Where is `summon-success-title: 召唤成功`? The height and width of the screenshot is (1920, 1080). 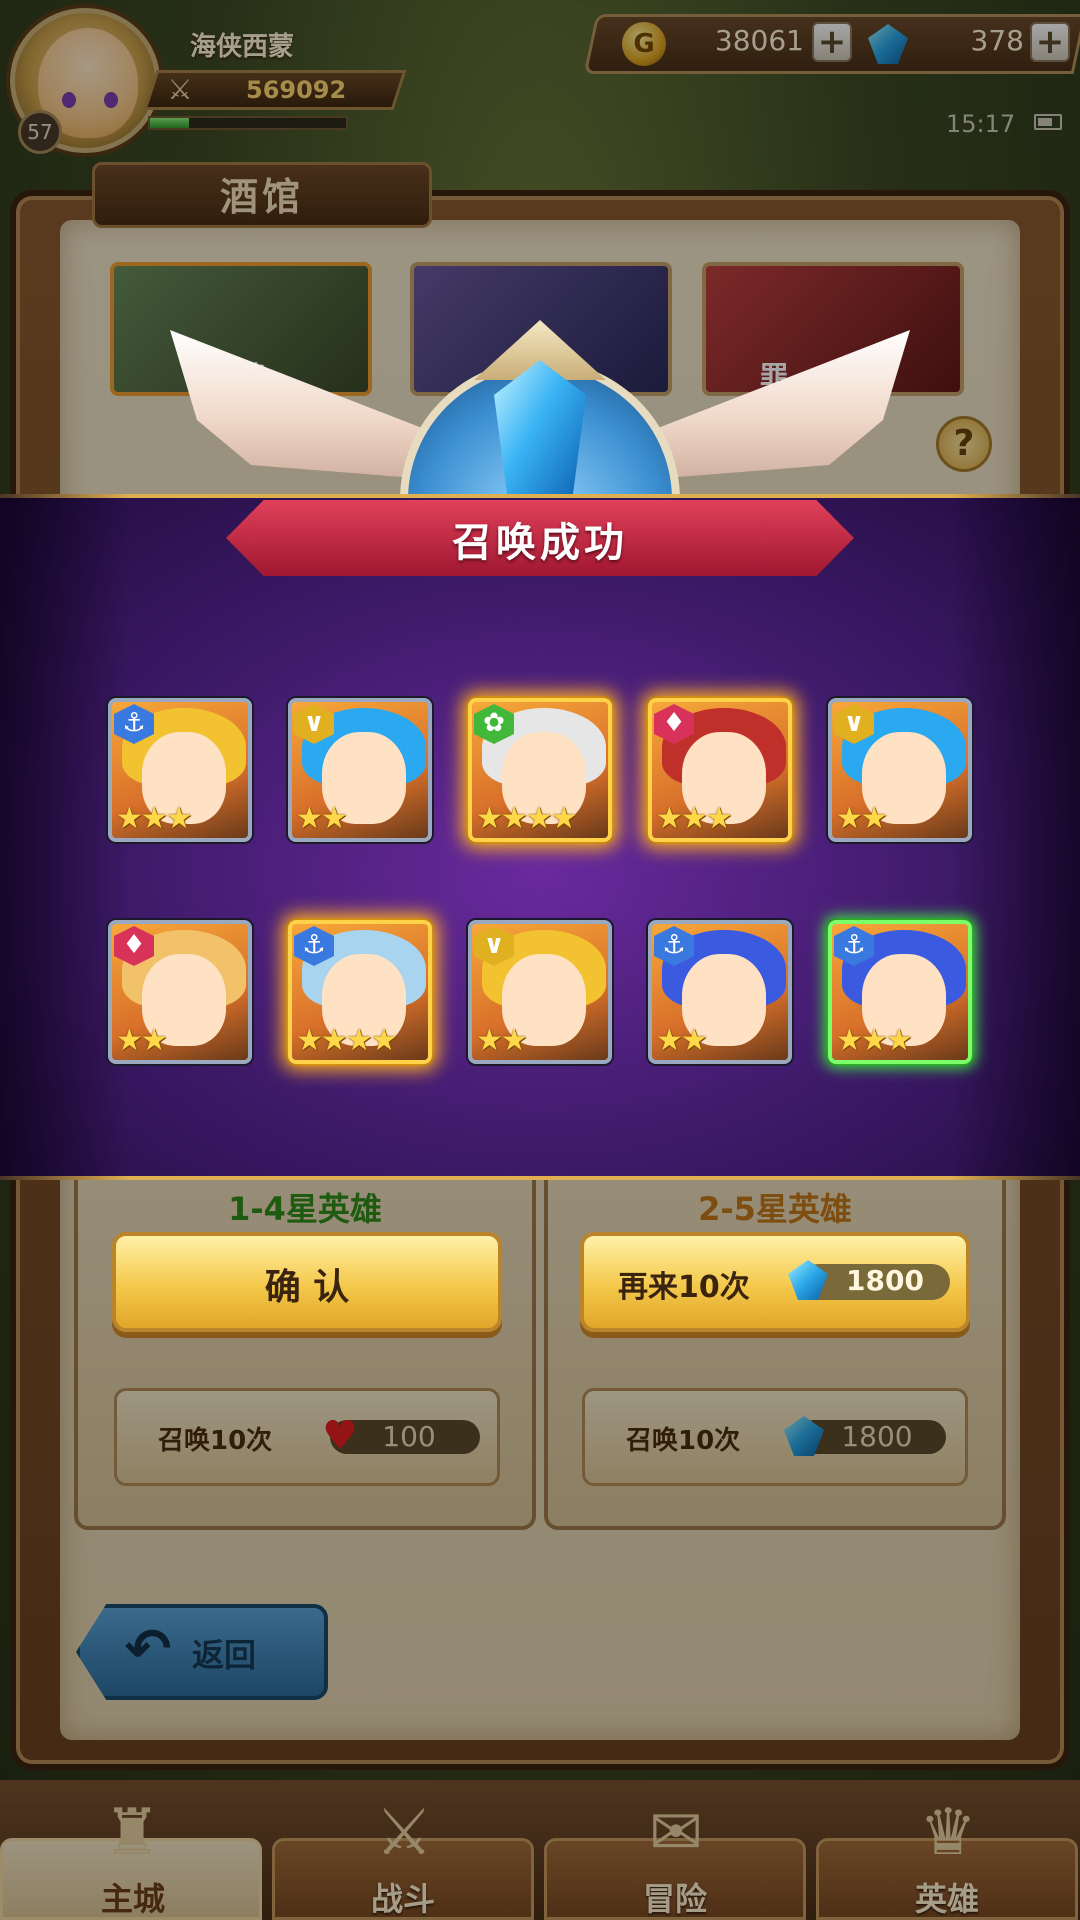
summon-success-title: 召唤成功 is located at coordinates (540, 543).